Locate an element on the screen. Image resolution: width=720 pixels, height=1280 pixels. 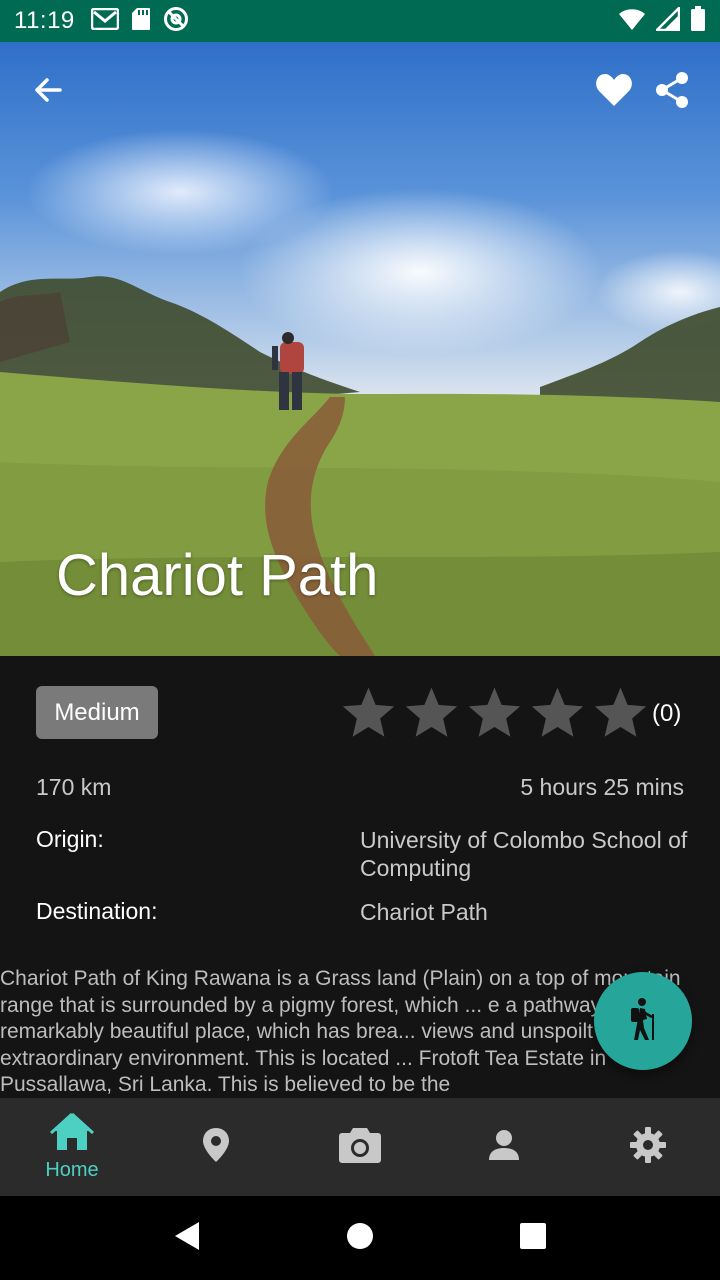
system-home-button is located at coordinates (360, 1238).